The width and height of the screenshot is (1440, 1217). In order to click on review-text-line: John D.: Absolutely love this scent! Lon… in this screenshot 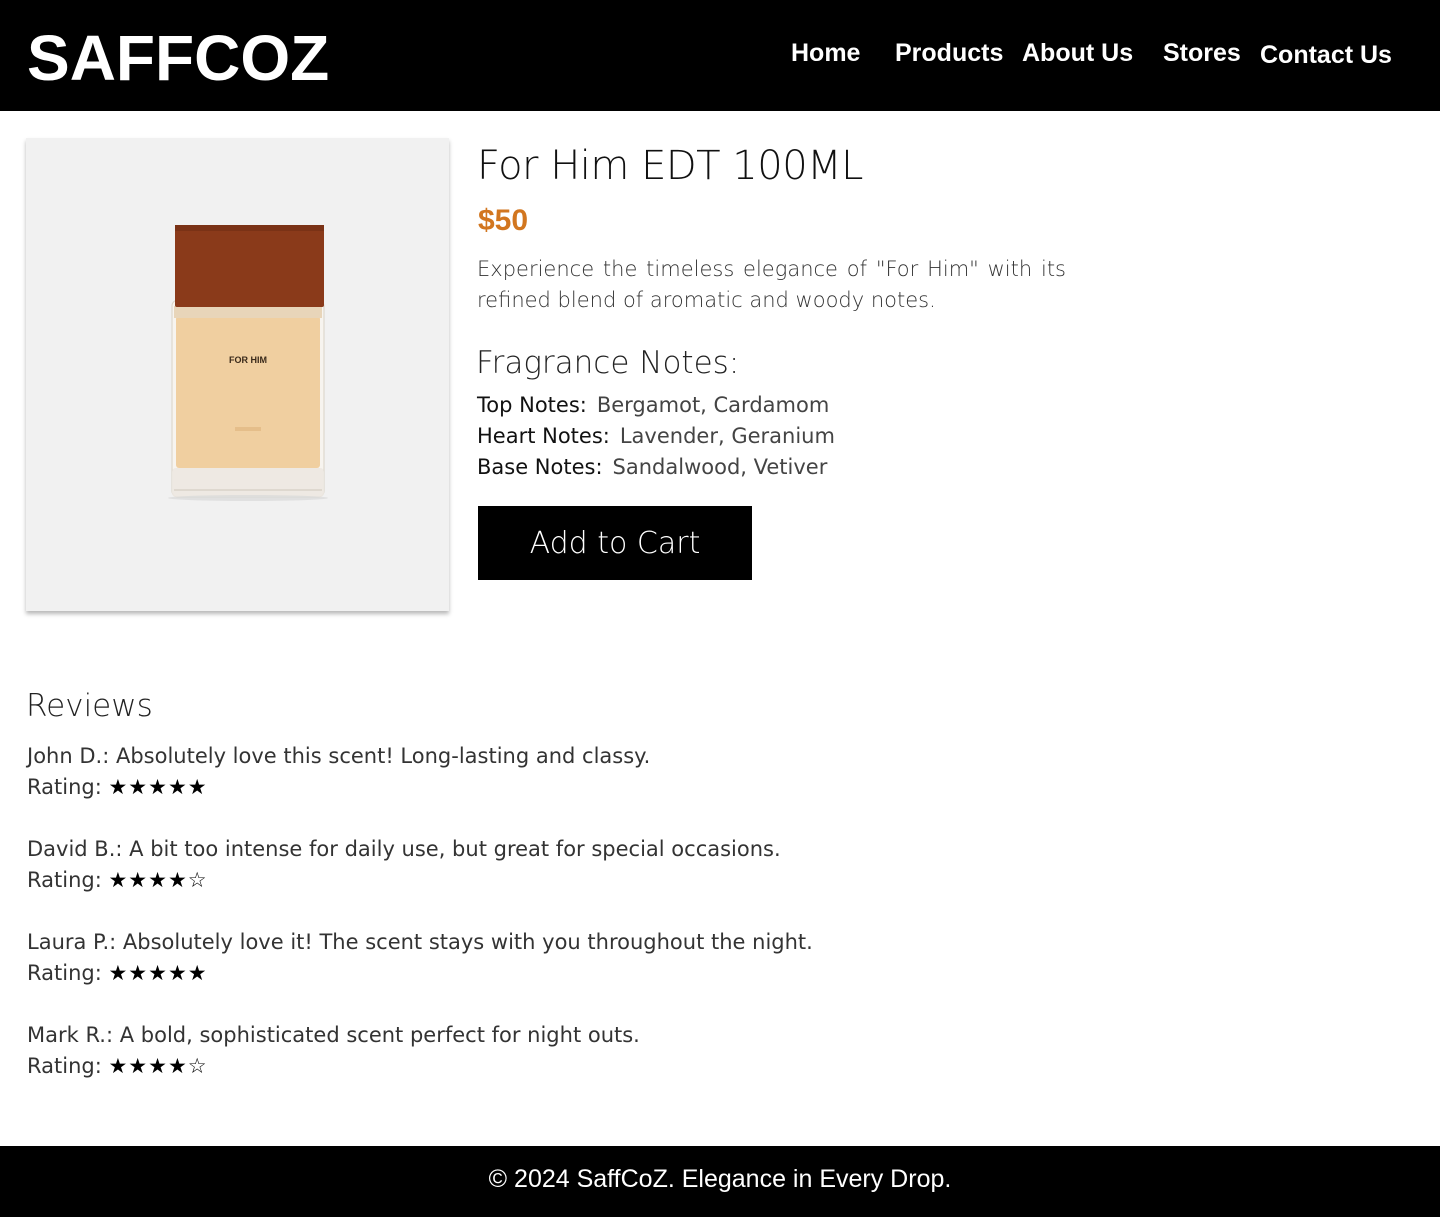, I will do `click(339, 756)`.